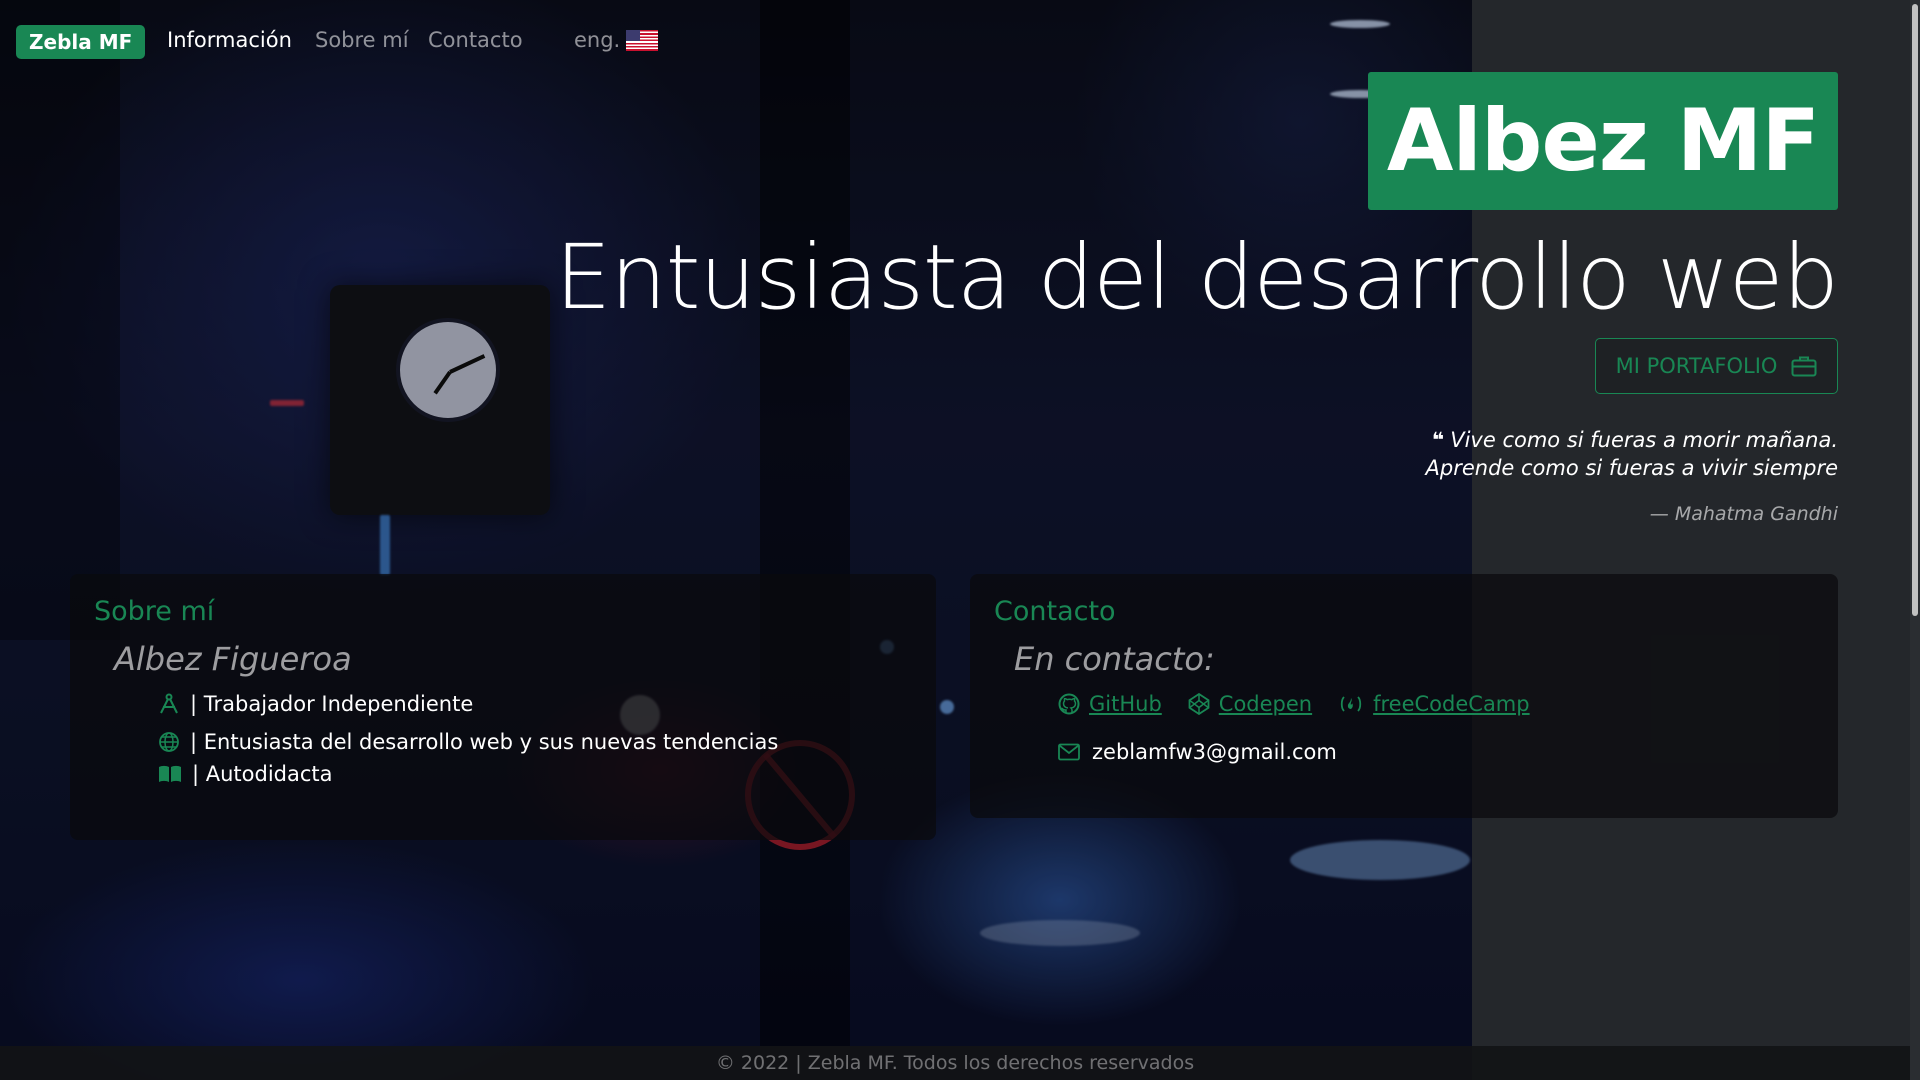  What do you see at coordinates (169, 703) in the screenshot?
I see `compass-icon` at bounding box center [169, 703].